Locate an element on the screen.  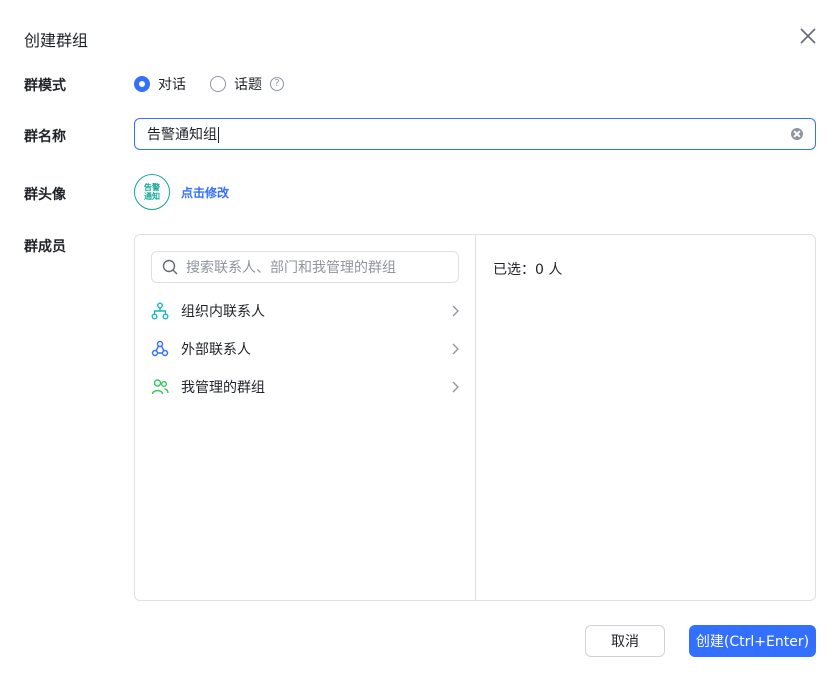
text-caret is located at coordinates (218, 135).